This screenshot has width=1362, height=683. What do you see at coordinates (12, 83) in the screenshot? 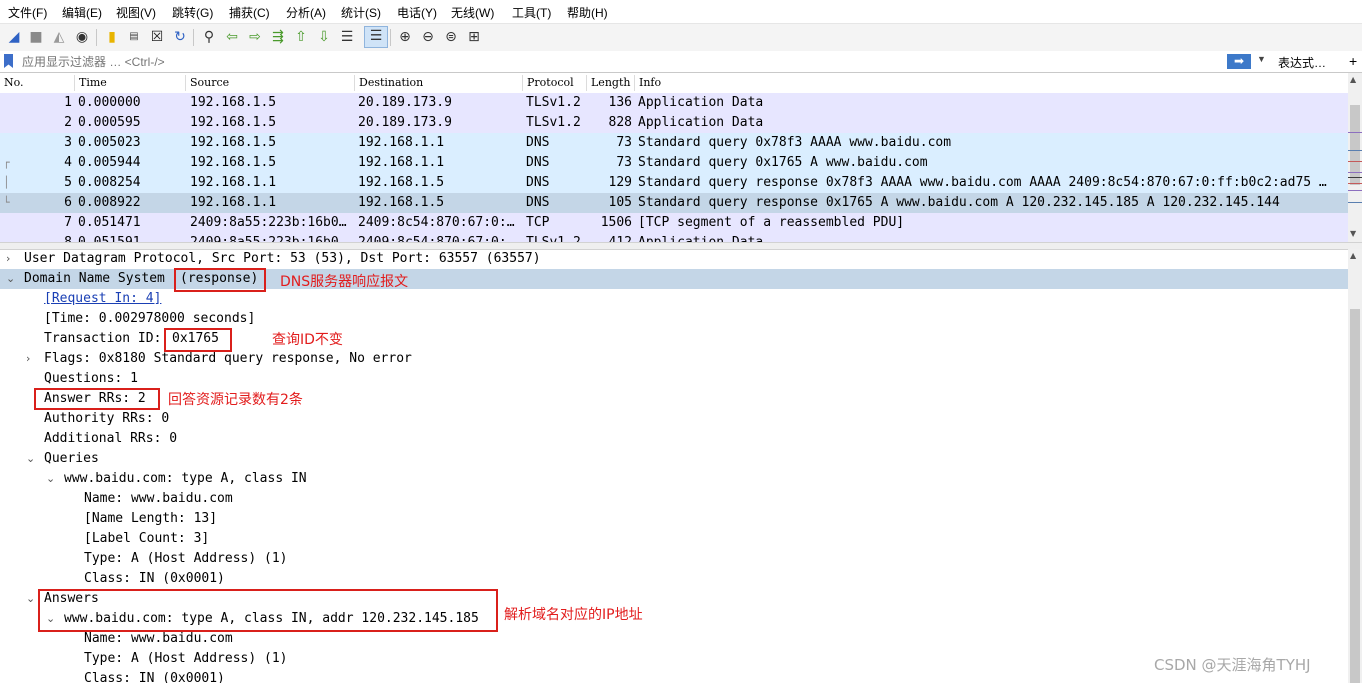
I see `col-no: No.` at bounding box center [12, 83].